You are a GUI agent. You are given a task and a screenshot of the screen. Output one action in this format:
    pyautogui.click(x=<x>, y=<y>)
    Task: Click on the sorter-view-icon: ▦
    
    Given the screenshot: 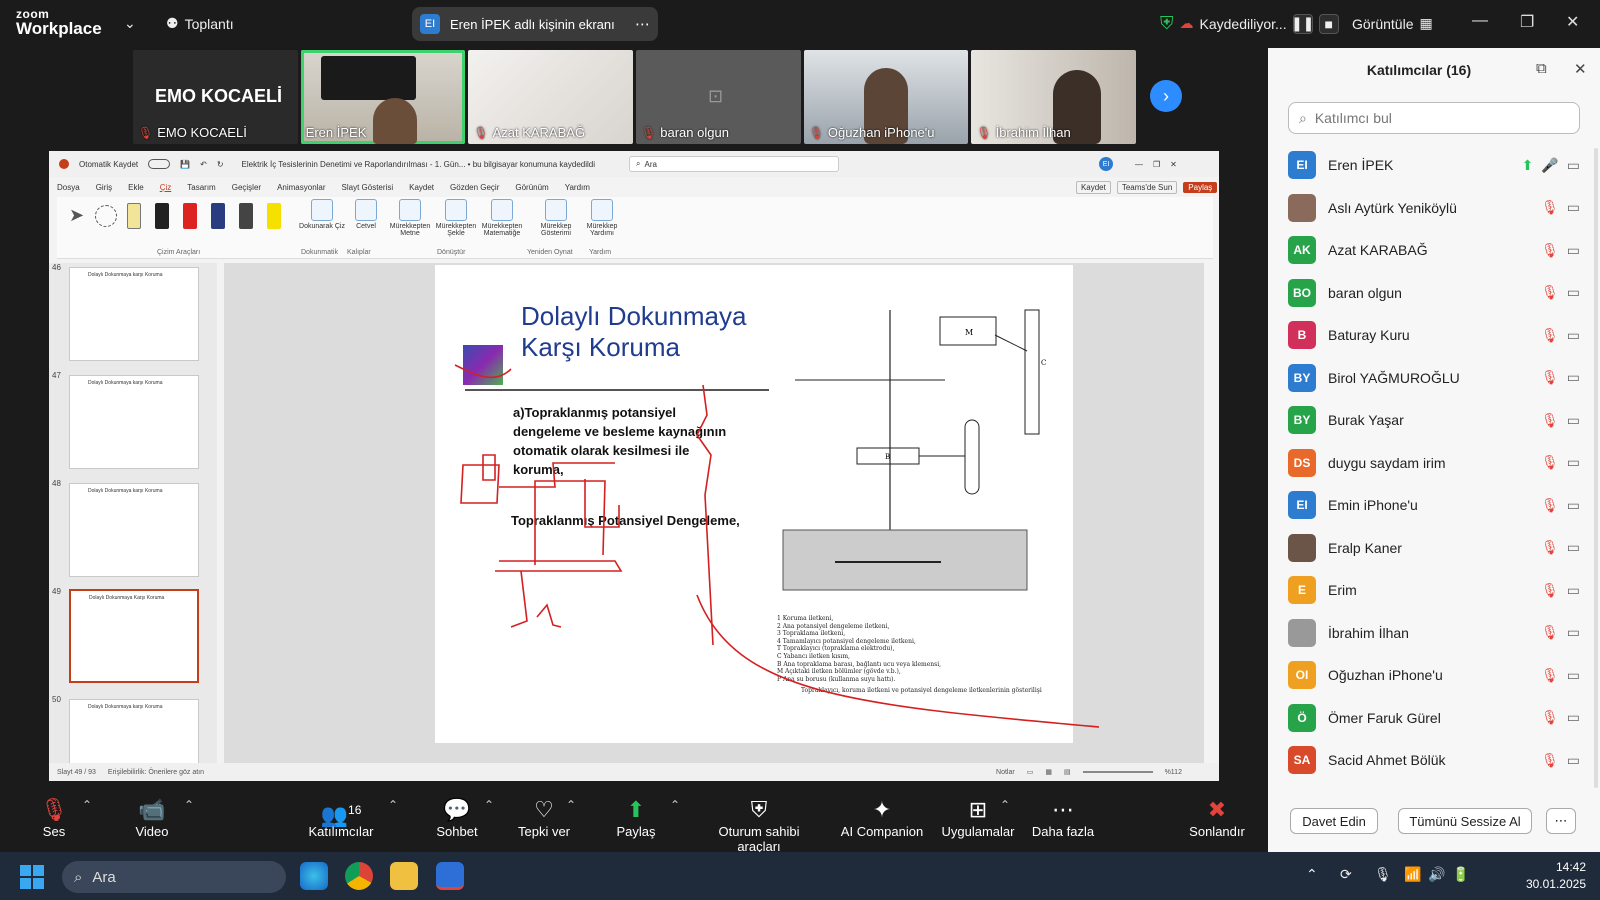 What is the action you would take?
    pyautogui.click(x=1048, y=772)
    